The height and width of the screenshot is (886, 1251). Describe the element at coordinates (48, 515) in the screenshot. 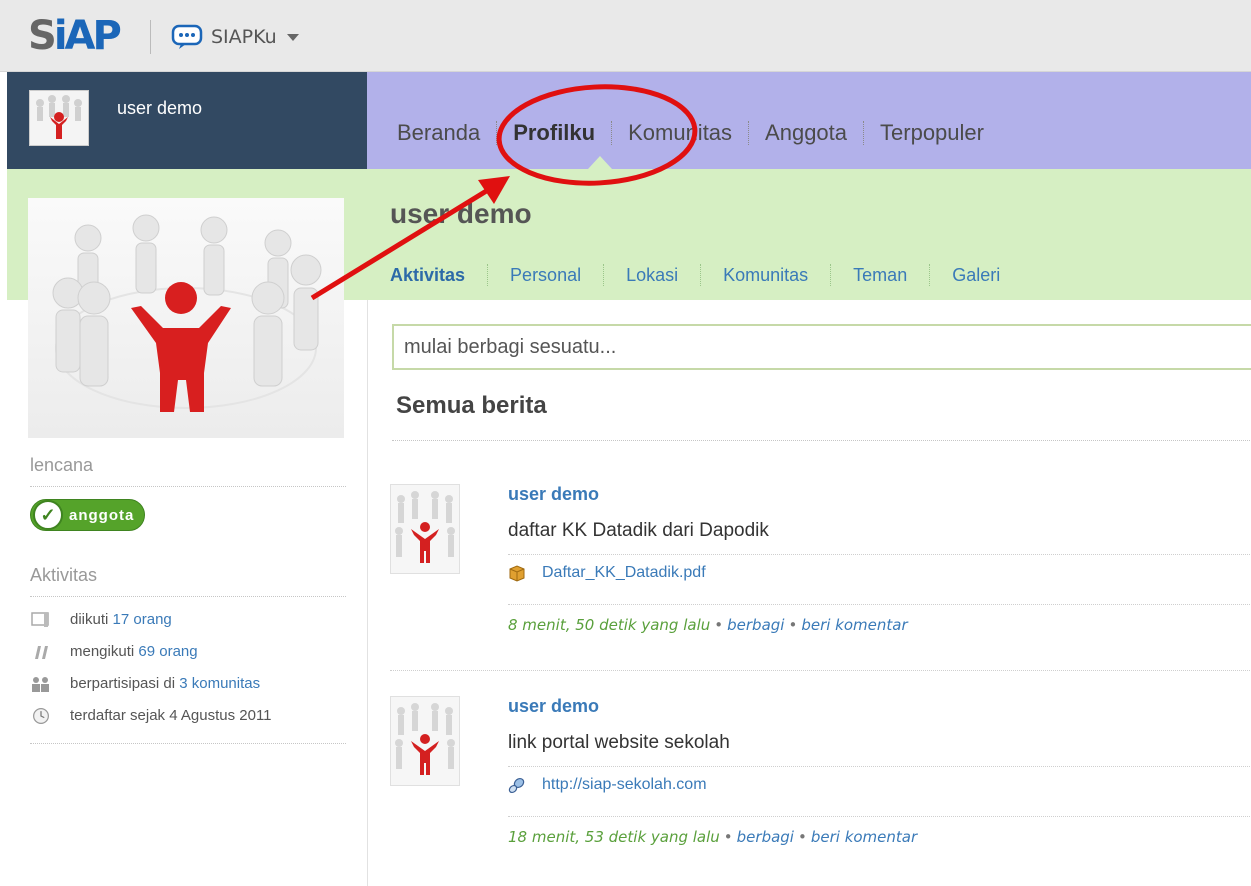

I see `checkmark-icon: ✓` at that location.